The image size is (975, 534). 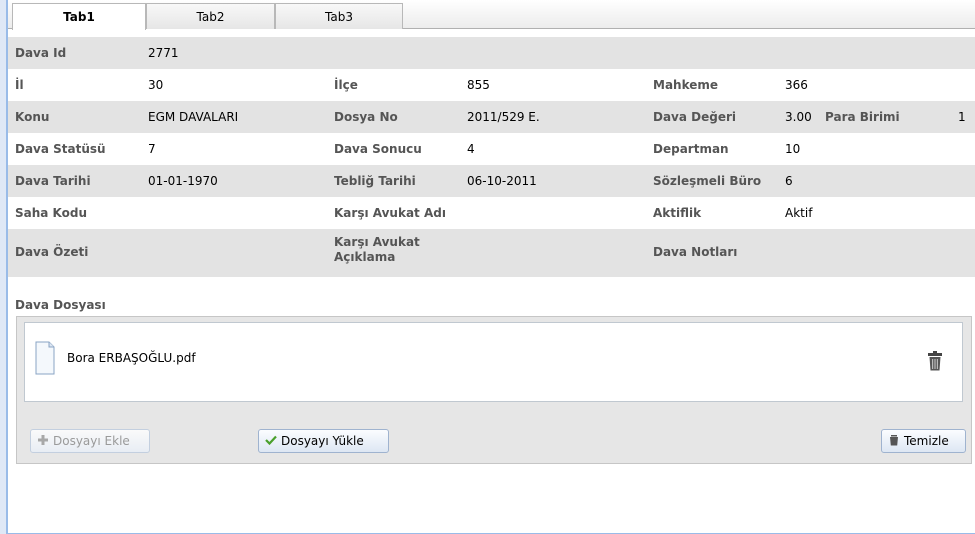 I want to click on tab-bar: Tab1 Tab2 Tab3, so click(x=491, y=15).